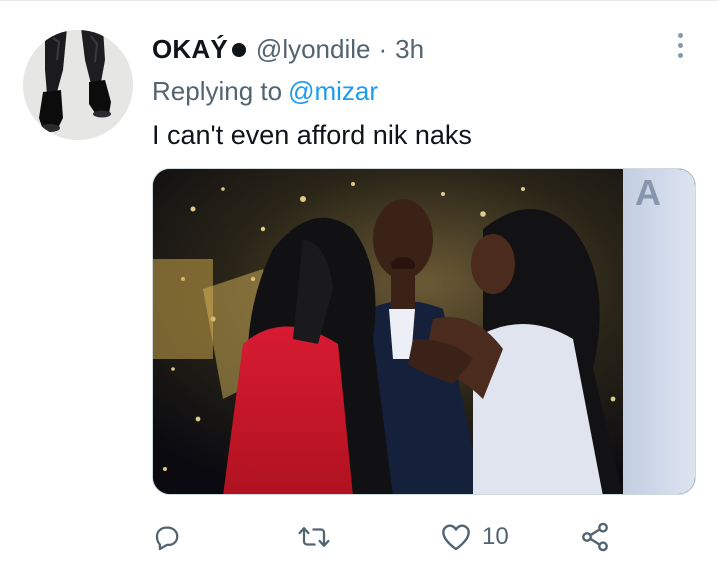 Image resolution: width=719 pixels, height=569 pixels. What do you see at coordinates (474, 537) in the screenshot?
I see `like-button: 10` at bounding box center [474, 537].